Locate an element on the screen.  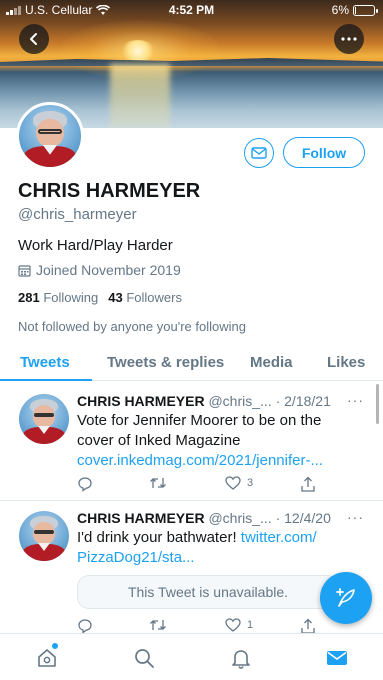
home-icon is located at coordinates (47, 658).